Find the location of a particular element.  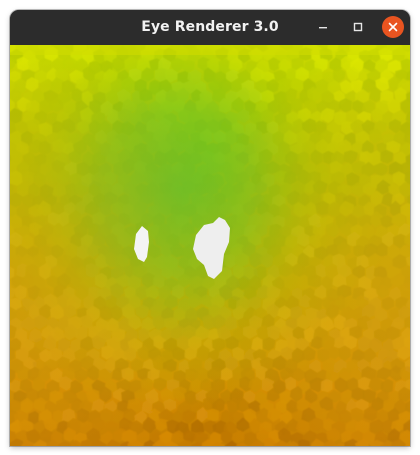

maximize-button is located at coordinates (358, 27).